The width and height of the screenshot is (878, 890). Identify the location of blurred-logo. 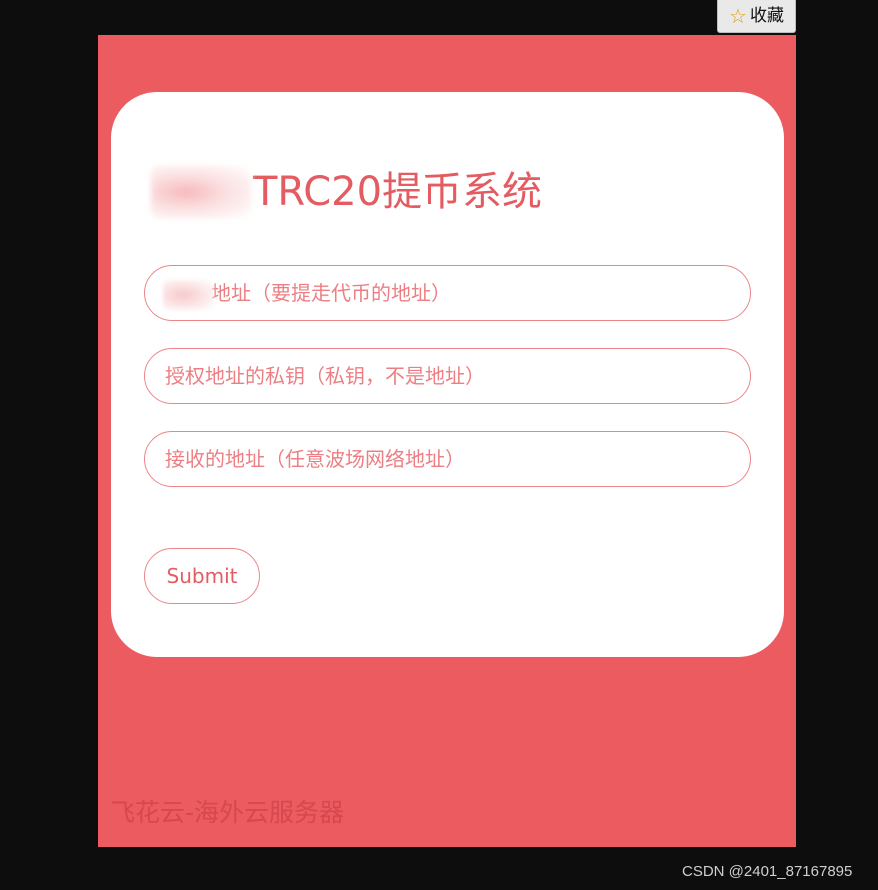
(201, 192).